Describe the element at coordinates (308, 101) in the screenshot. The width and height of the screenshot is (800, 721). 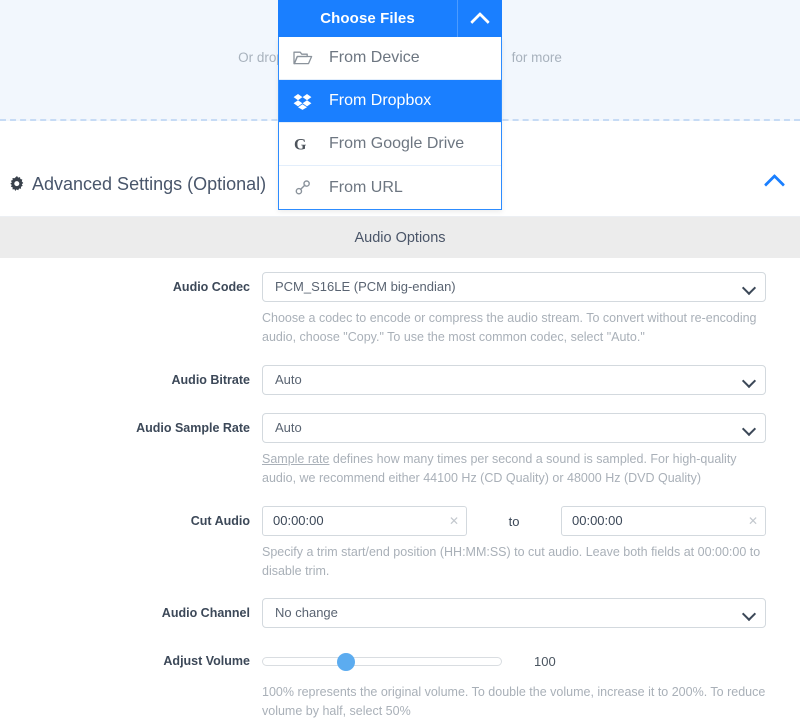
I see `dropbox-icon` at that location.